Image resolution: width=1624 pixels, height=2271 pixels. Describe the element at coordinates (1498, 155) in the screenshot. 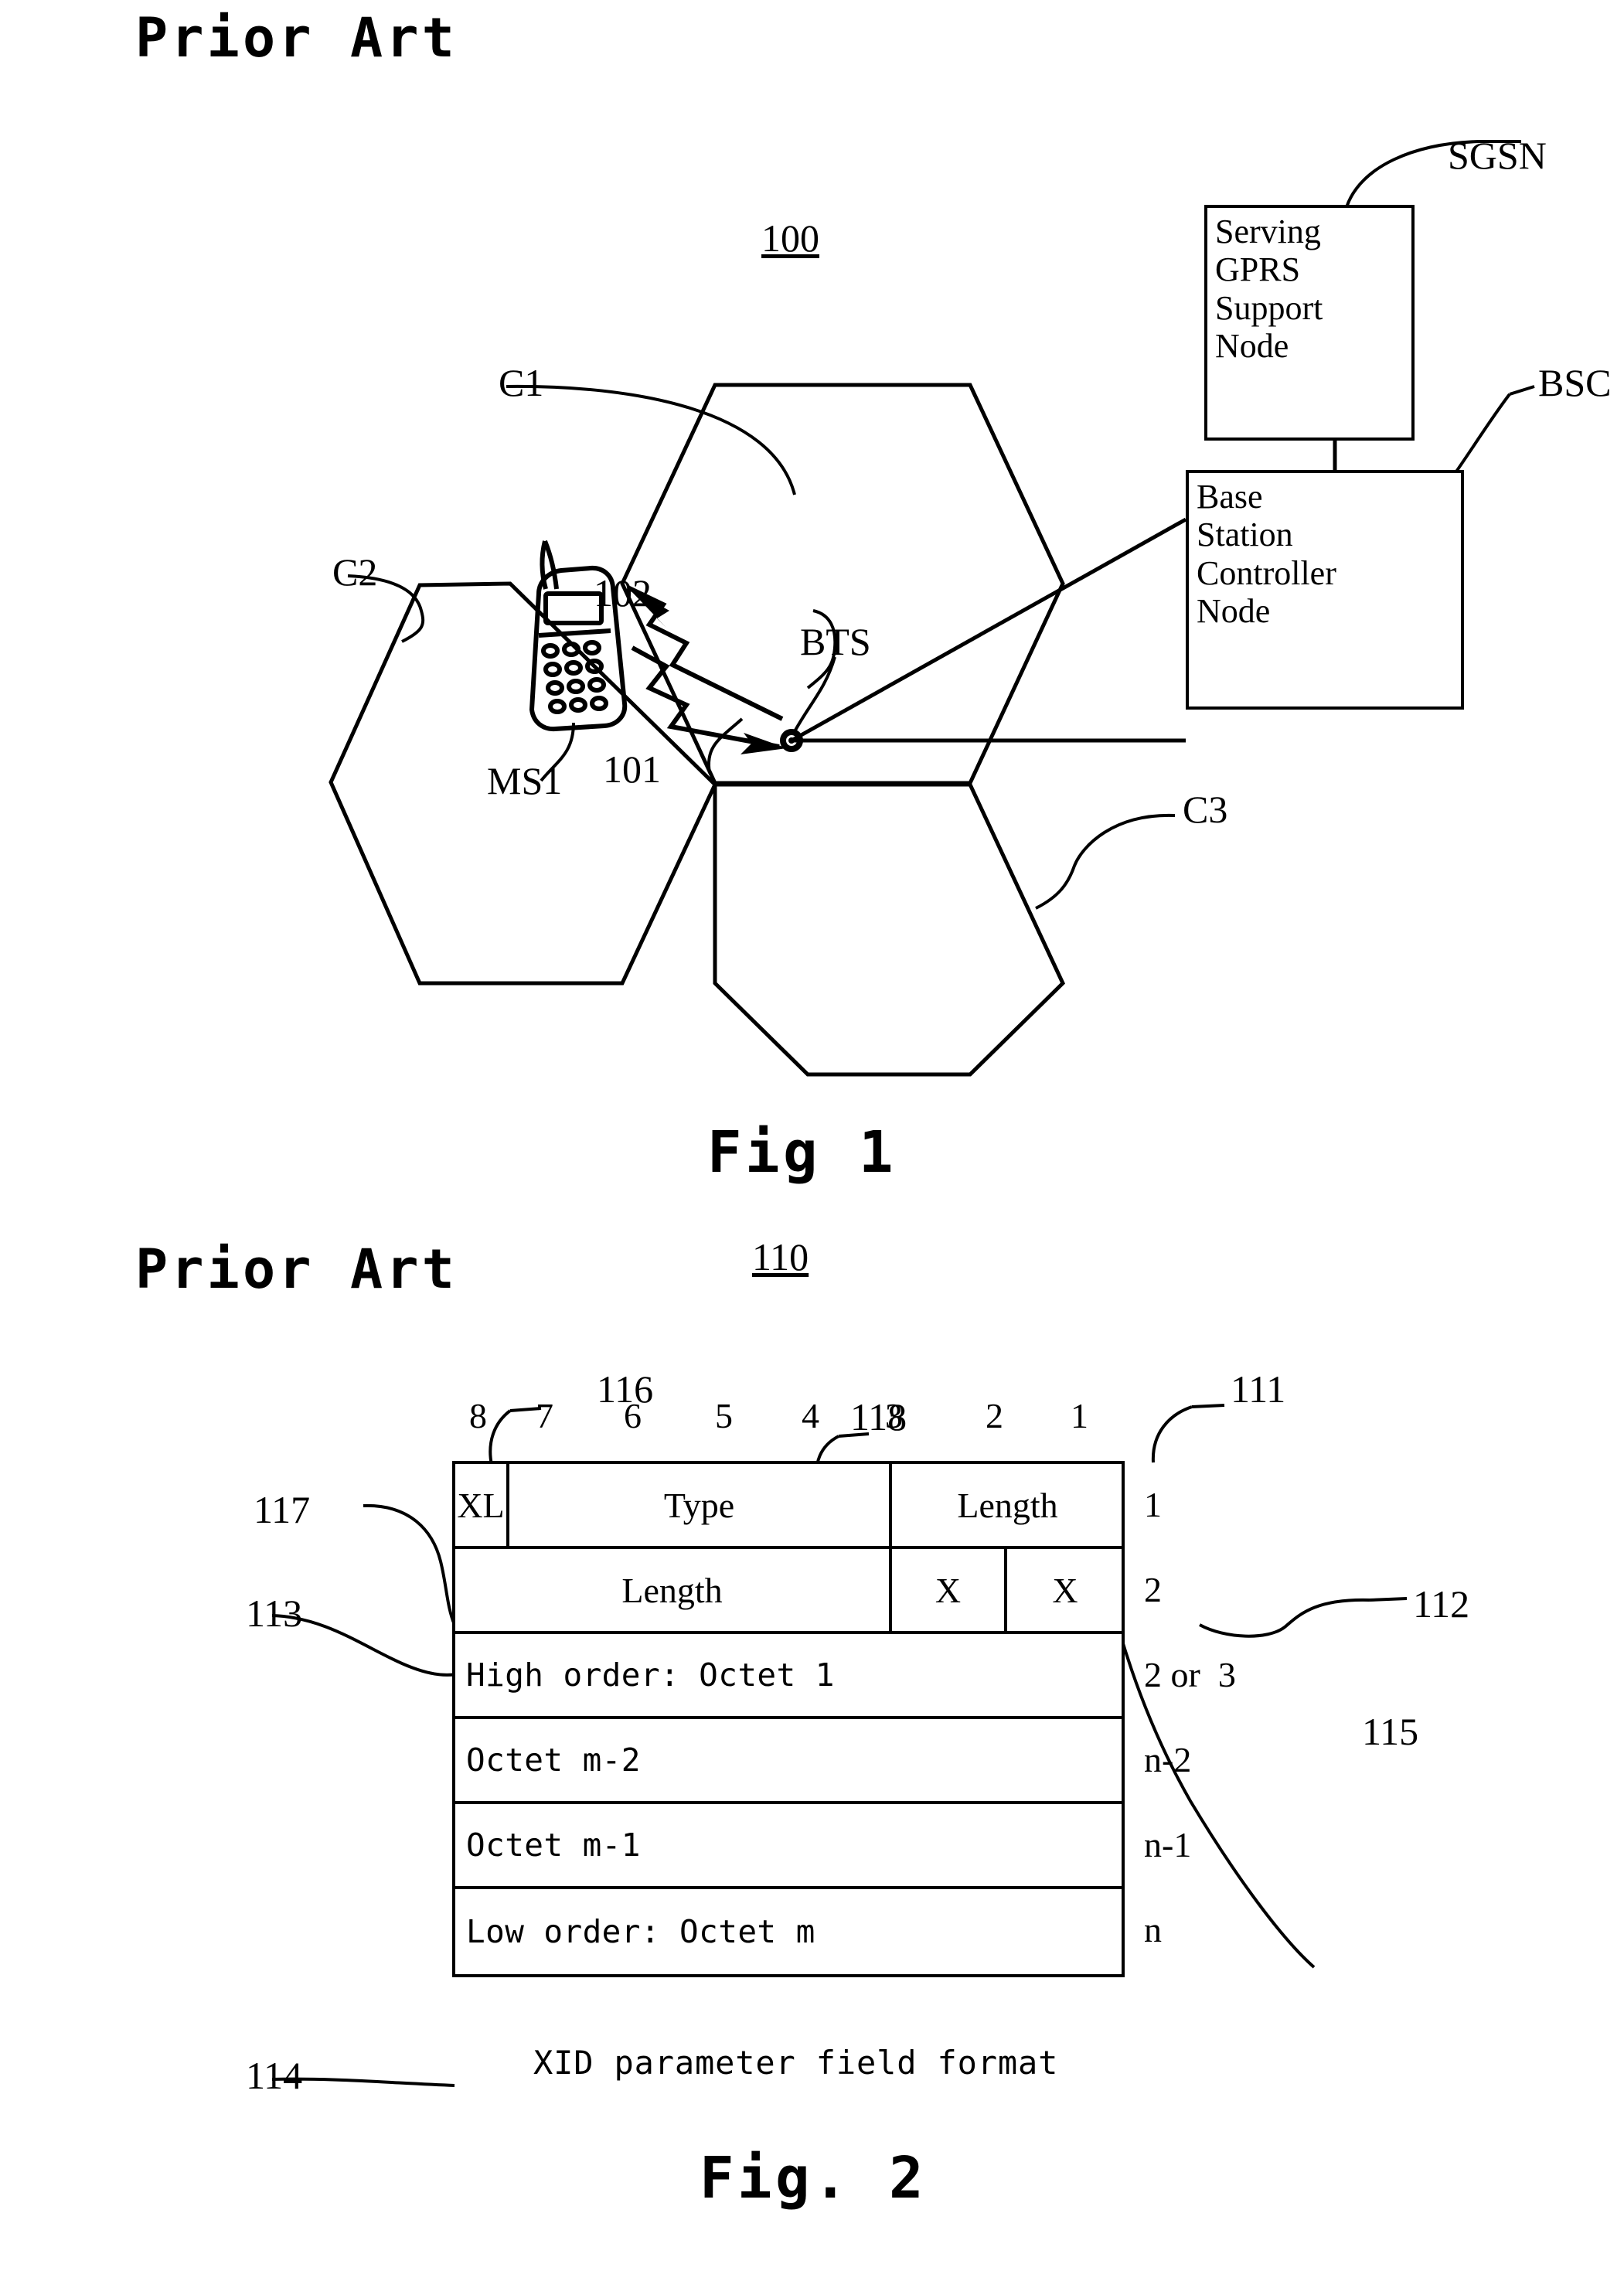

I see `sgsn-acronym-label: SGSN` at that location.